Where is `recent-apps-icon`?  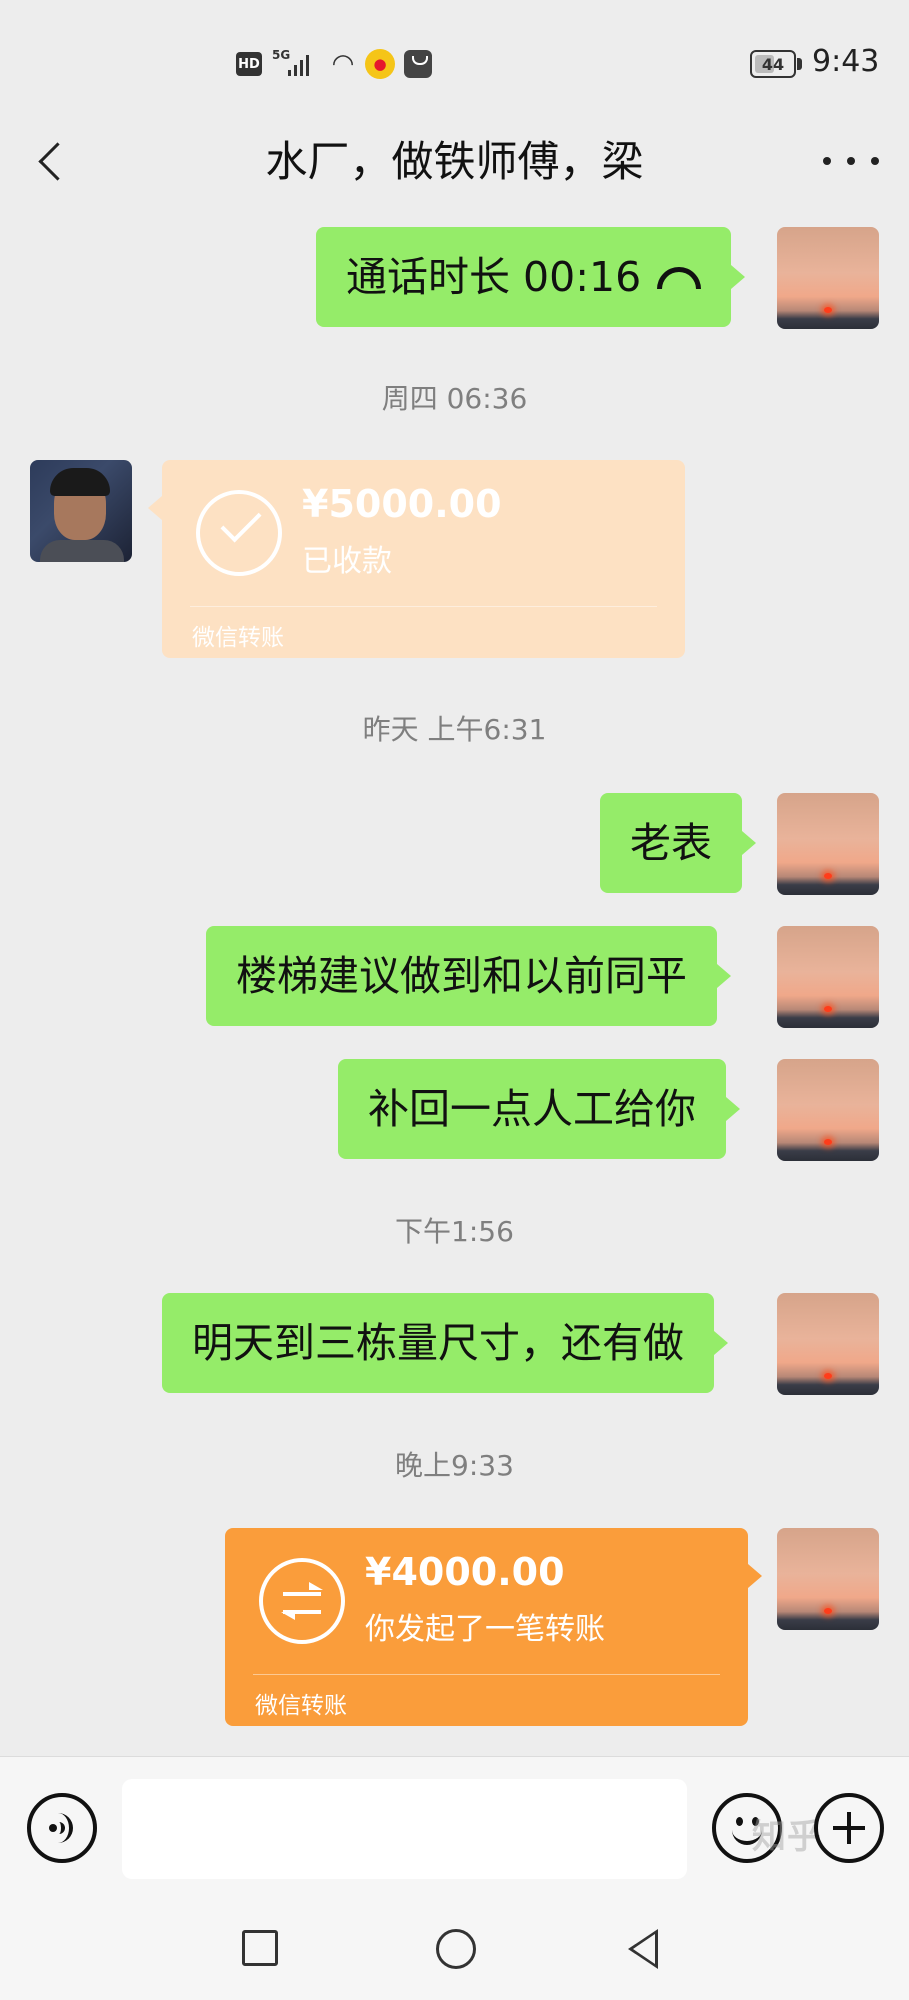
recent-apps-icon is located at coordinates (260, 1948).